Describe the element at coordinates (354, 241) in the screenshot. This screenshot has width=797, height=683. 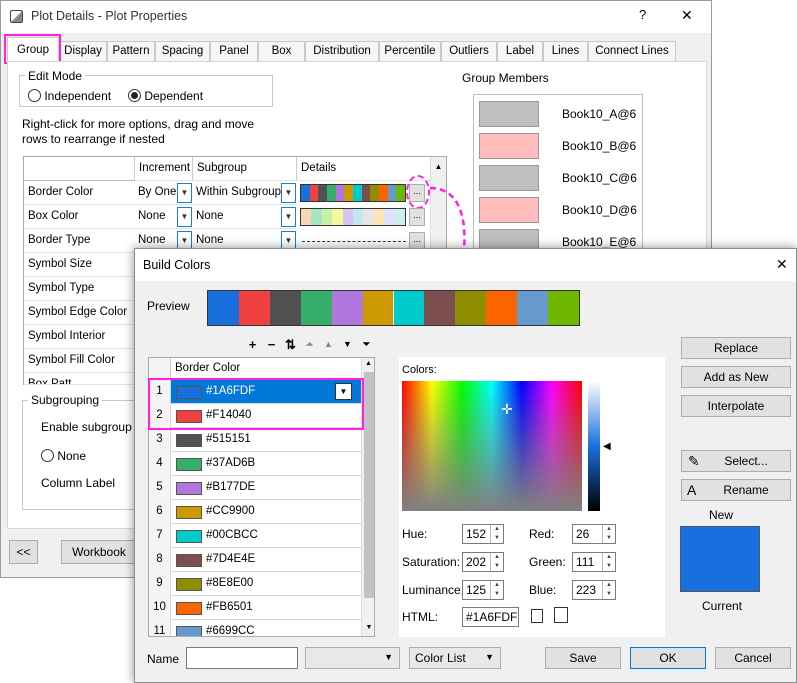
I see `details-line-sample` at that location.